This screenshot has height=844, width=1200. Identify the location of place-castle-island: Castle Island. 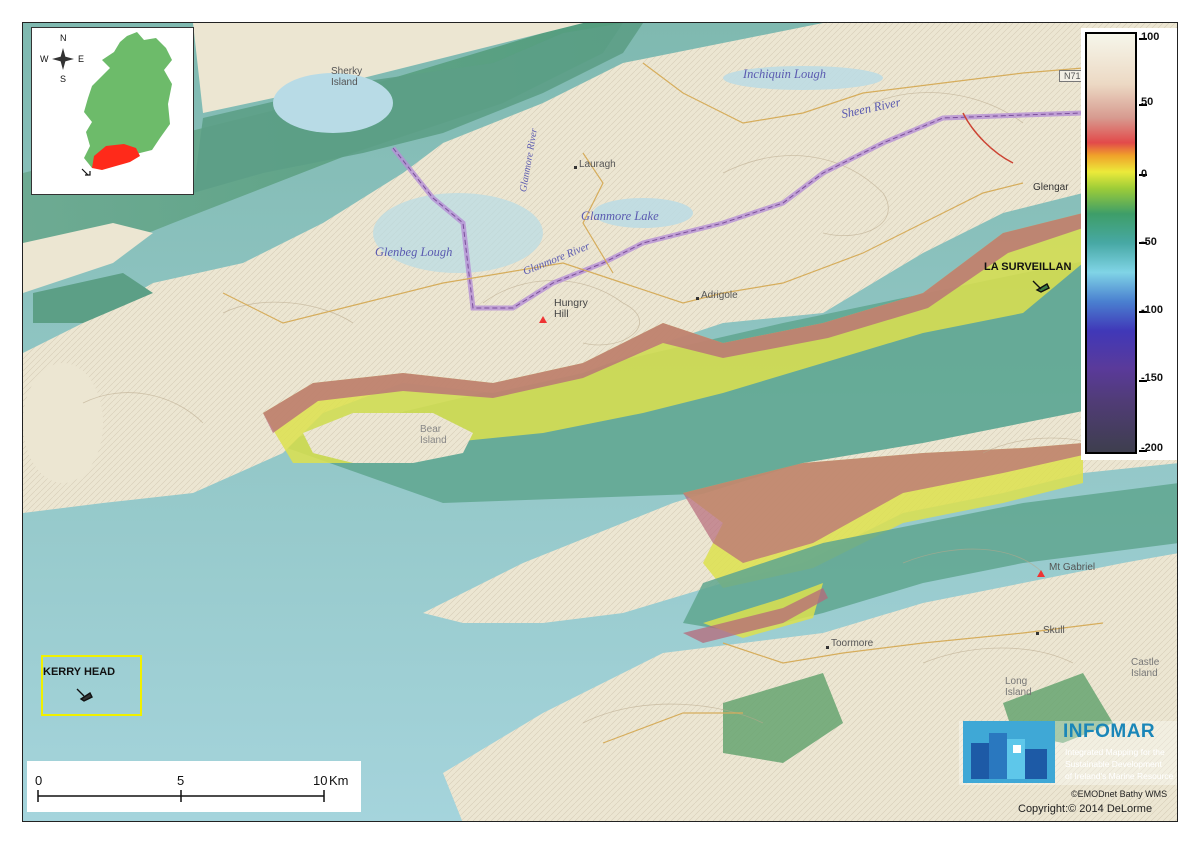
(1145, 668).